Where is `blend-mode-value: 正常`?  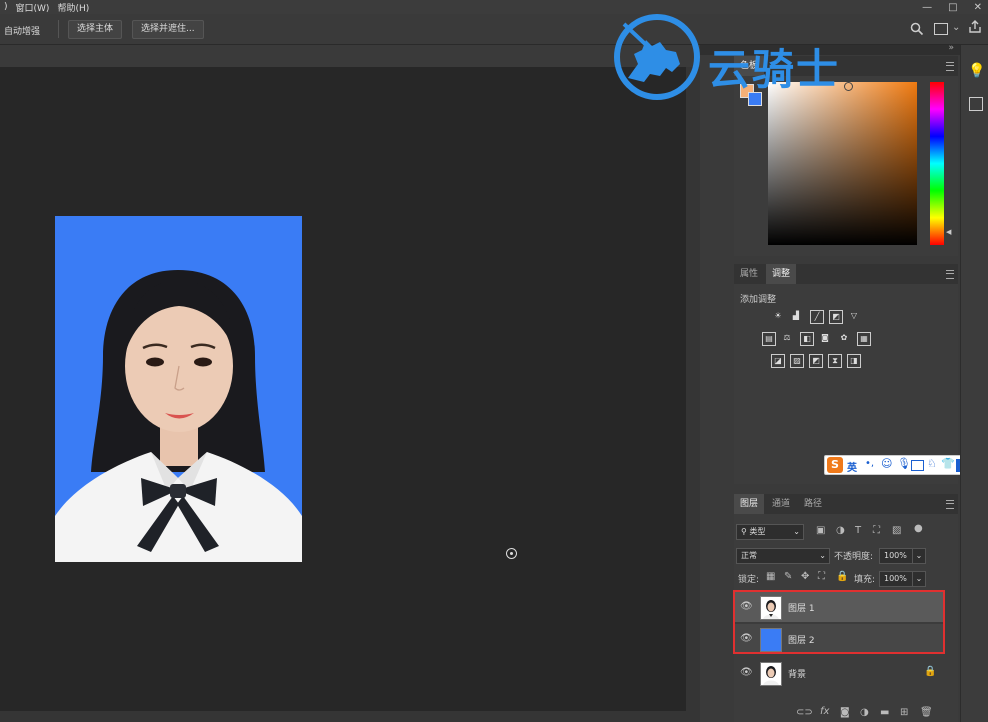 blend-mode-value: 正常 is located at coordinates (749, 555).